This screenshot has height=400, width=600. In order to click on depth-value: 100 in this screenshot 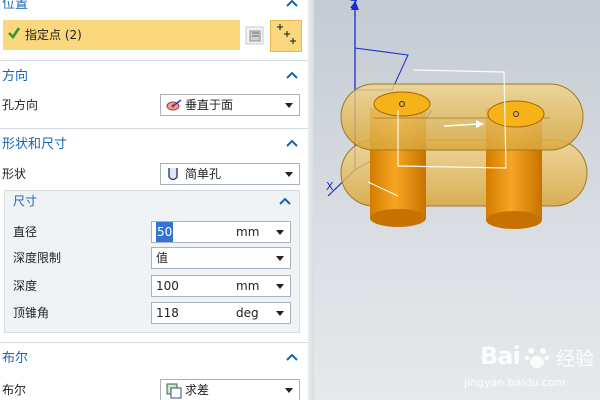, I will do `click(167, 286)`.